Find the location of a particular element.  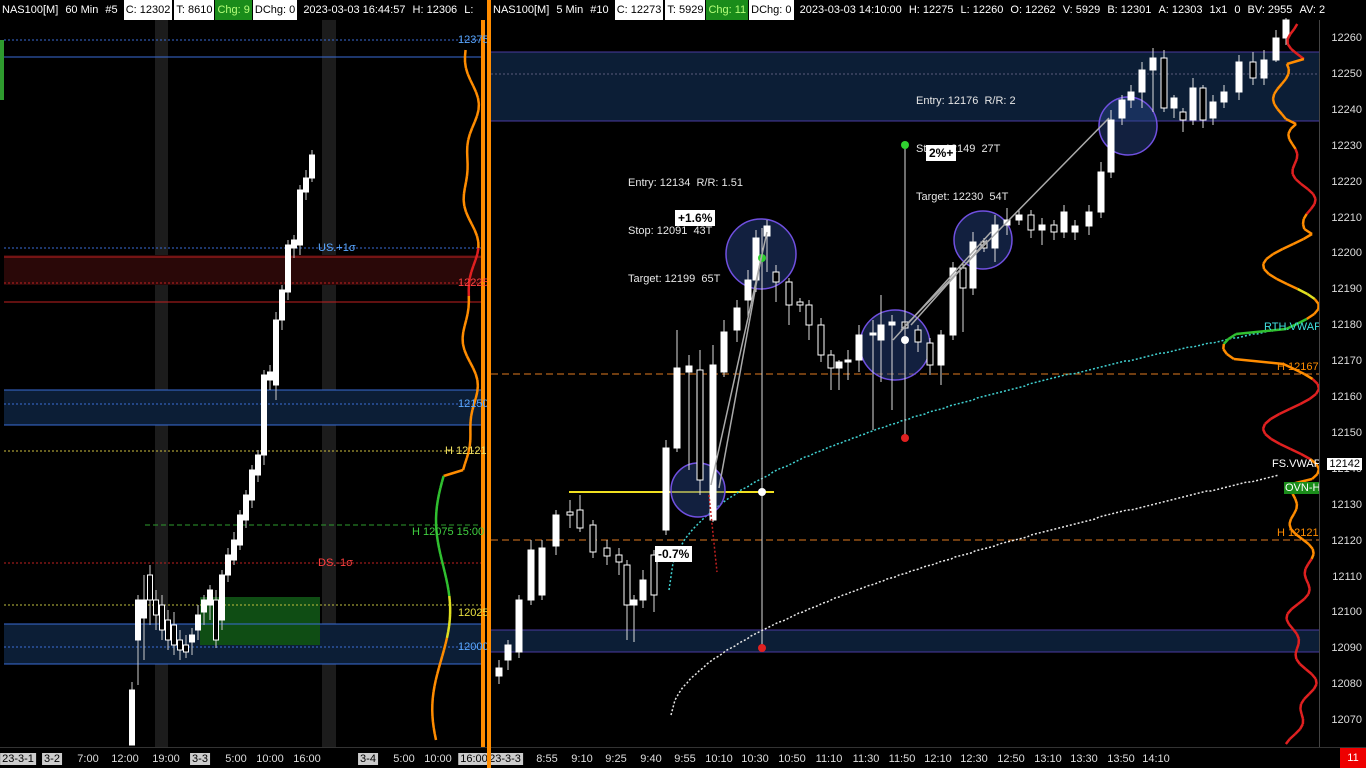

pct-label-2pct: 2%+ is located at coordinates (941, 153).